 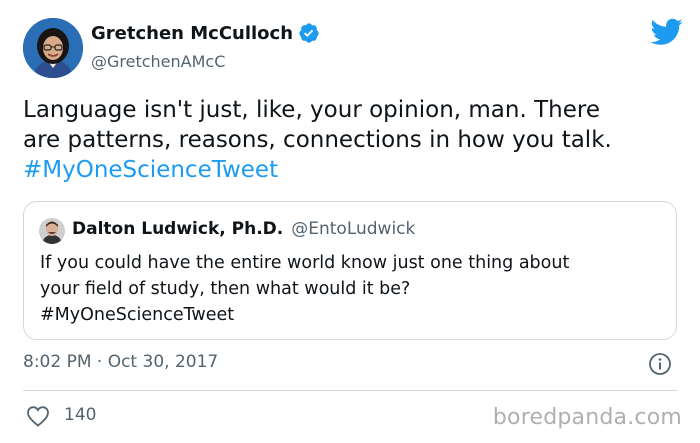 I want to click on heart-icon, so click(x=38, y=416).